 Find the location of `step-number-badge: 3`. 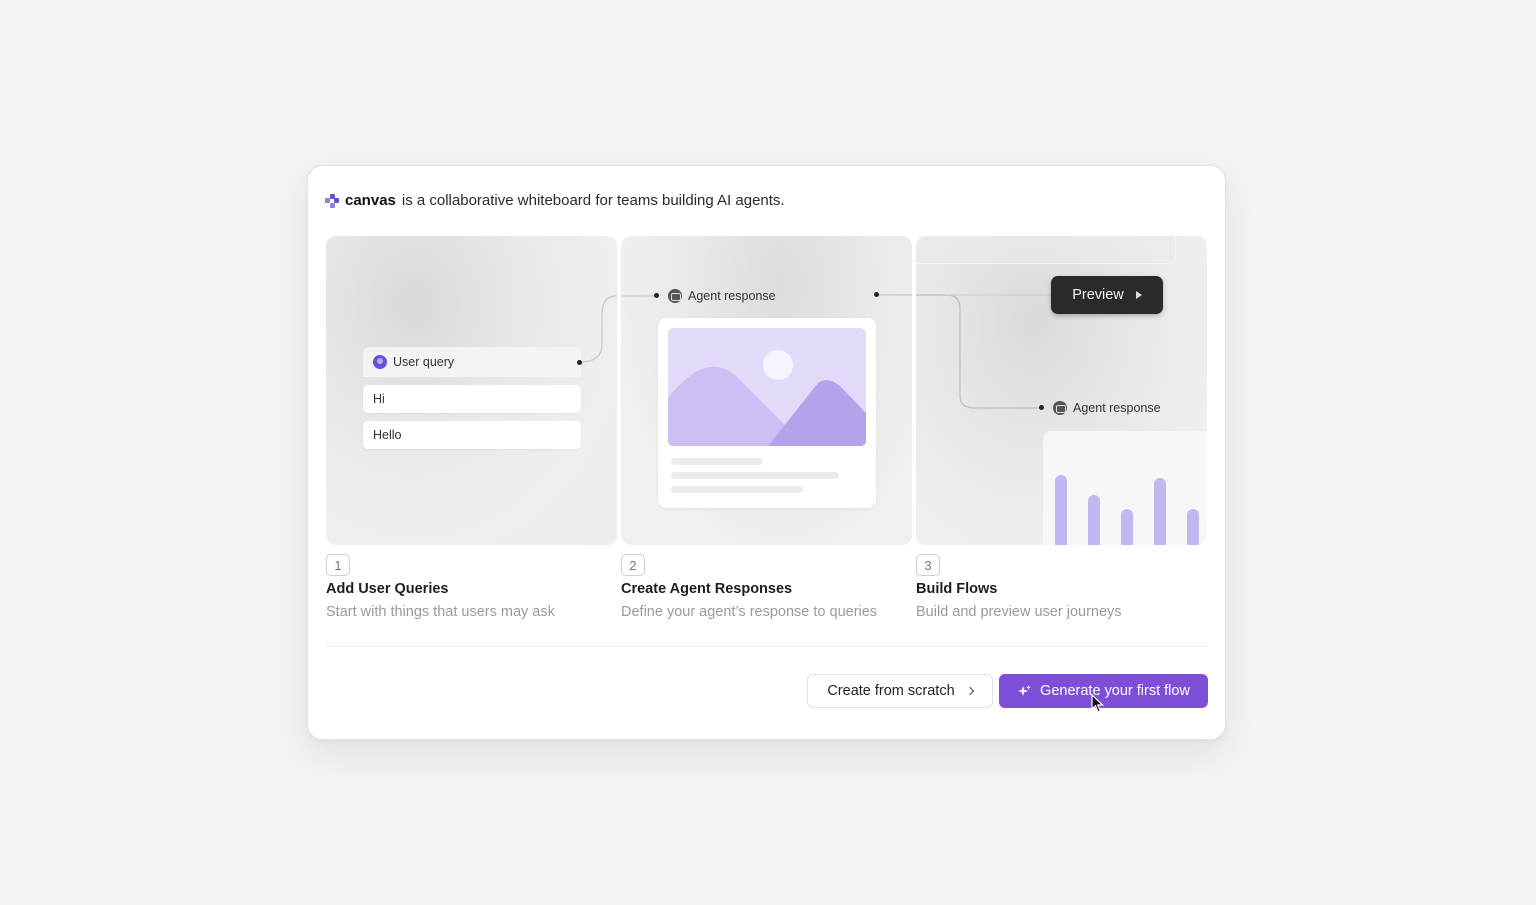

step-number-badge: 3 is located at coordinates (928, 565).